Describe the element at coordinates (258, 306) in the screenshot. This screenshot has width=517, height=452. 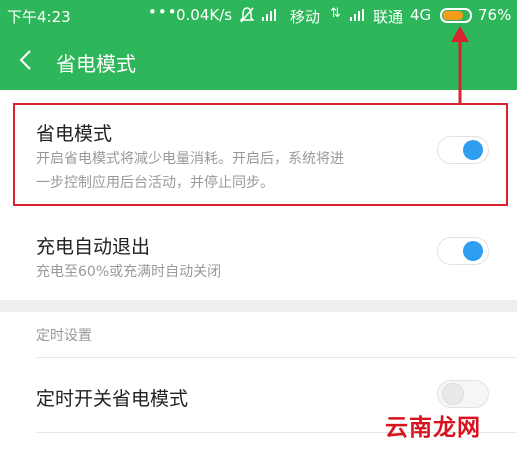
I see `section-gap` at that location.